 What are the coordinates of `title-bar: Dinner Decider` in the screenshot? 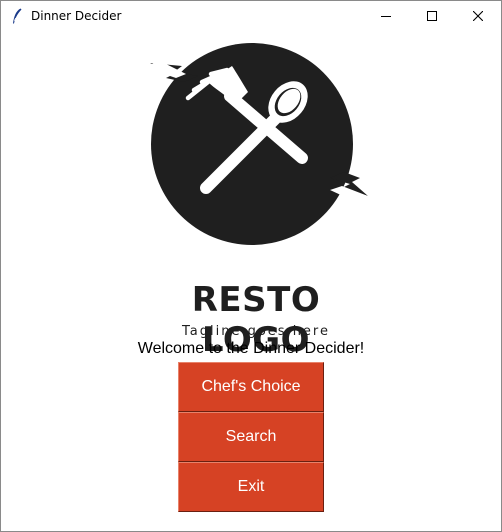 It's located at (251, 16).